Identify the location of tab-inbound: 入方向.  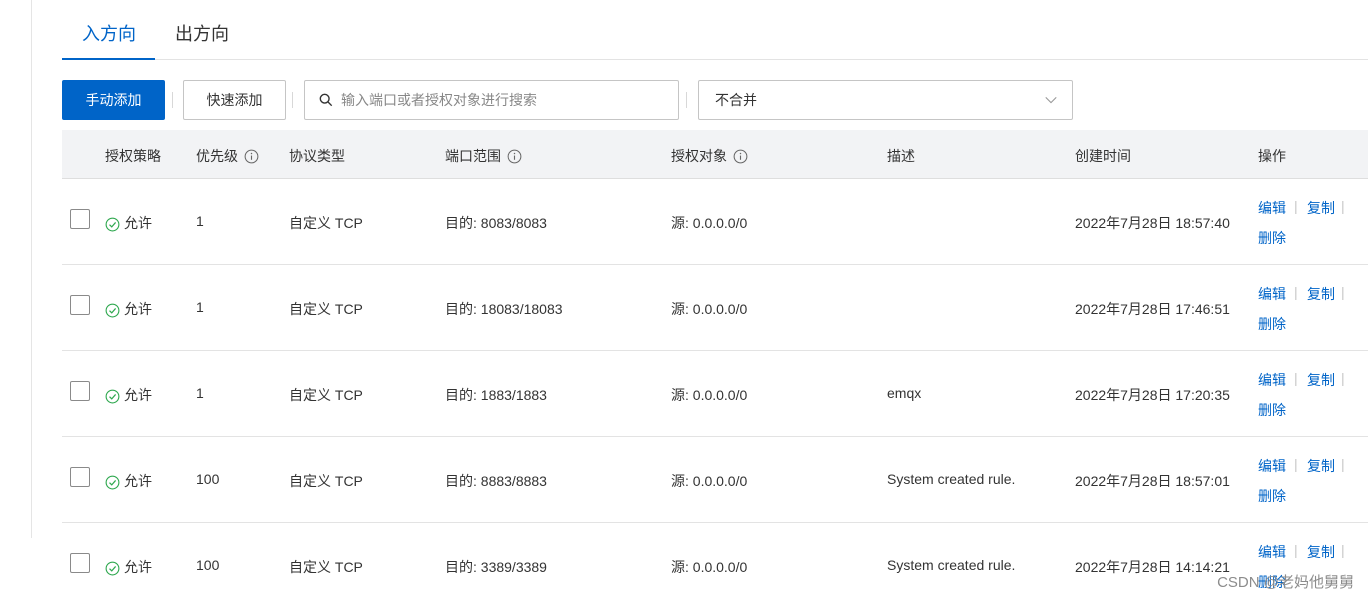
(109, 33).